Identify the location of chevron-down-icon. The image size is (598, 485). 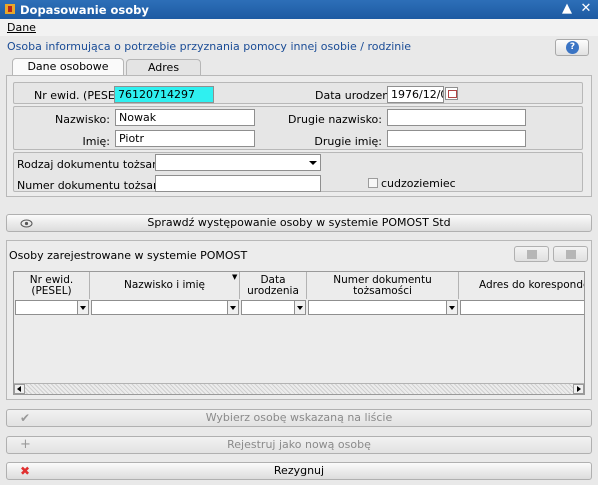
(313, 163).